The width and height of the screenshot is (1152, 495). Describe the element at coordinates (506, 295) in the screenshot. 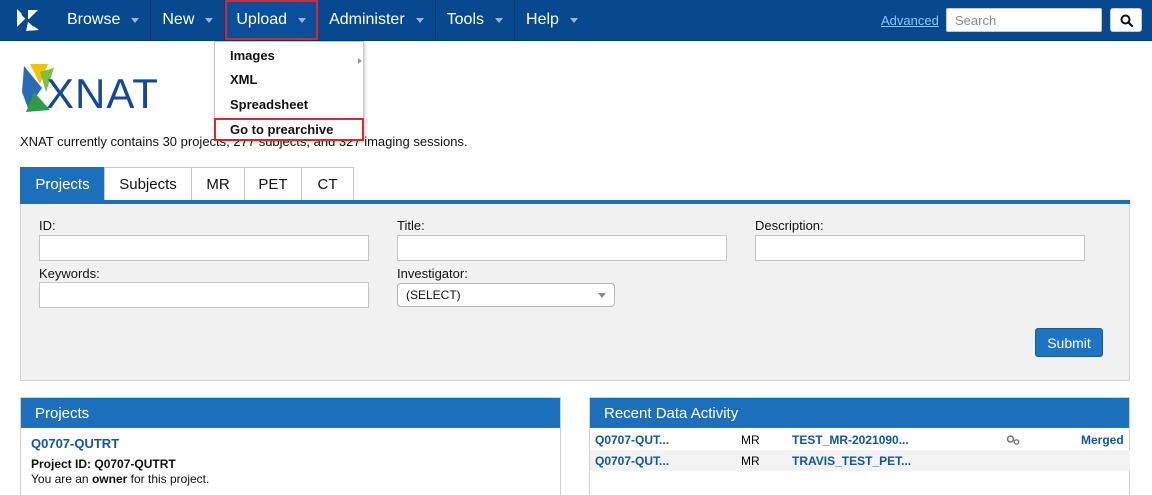

I see `investigator-select: (SELECT)` at that location.